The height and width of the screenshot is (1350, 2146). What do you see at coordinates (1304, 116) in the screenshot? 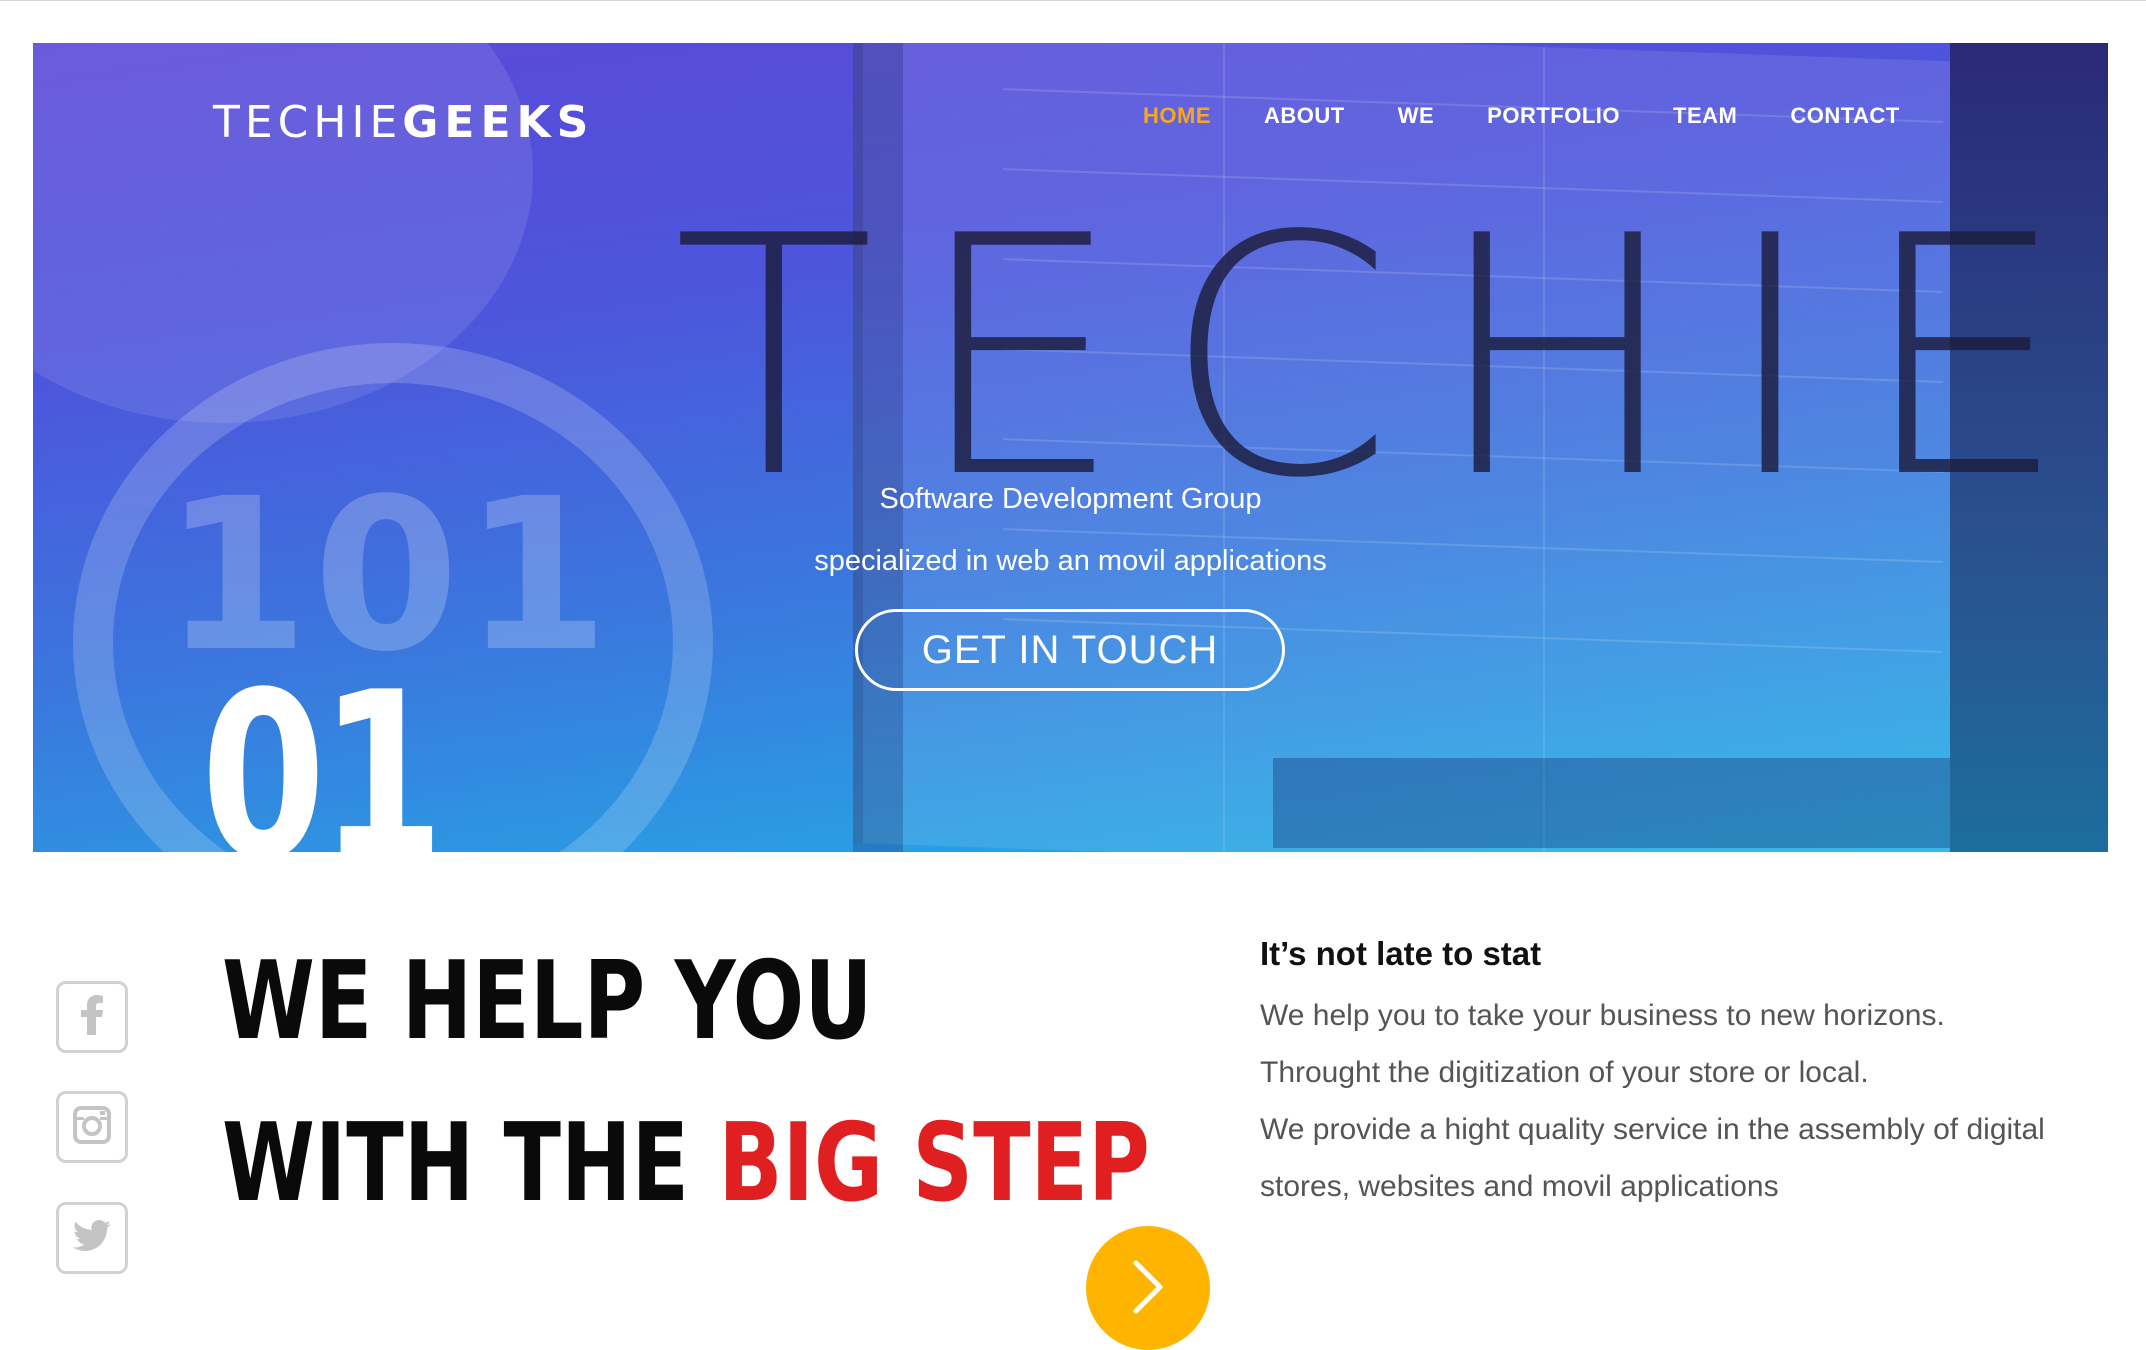
I see `nav-item-about: ABOUT` at bounding box center [1304, 116].